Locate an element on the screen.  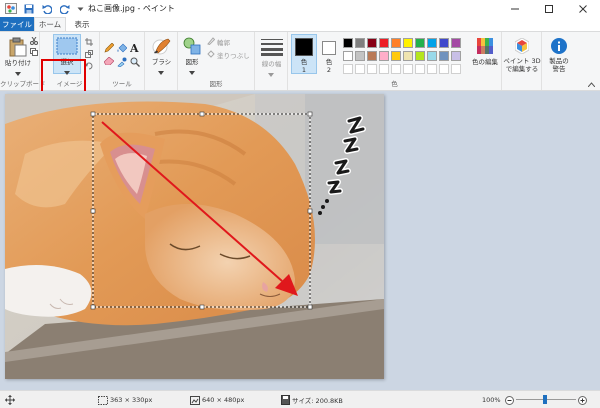
info-icon is located at coordinates (559, 47).